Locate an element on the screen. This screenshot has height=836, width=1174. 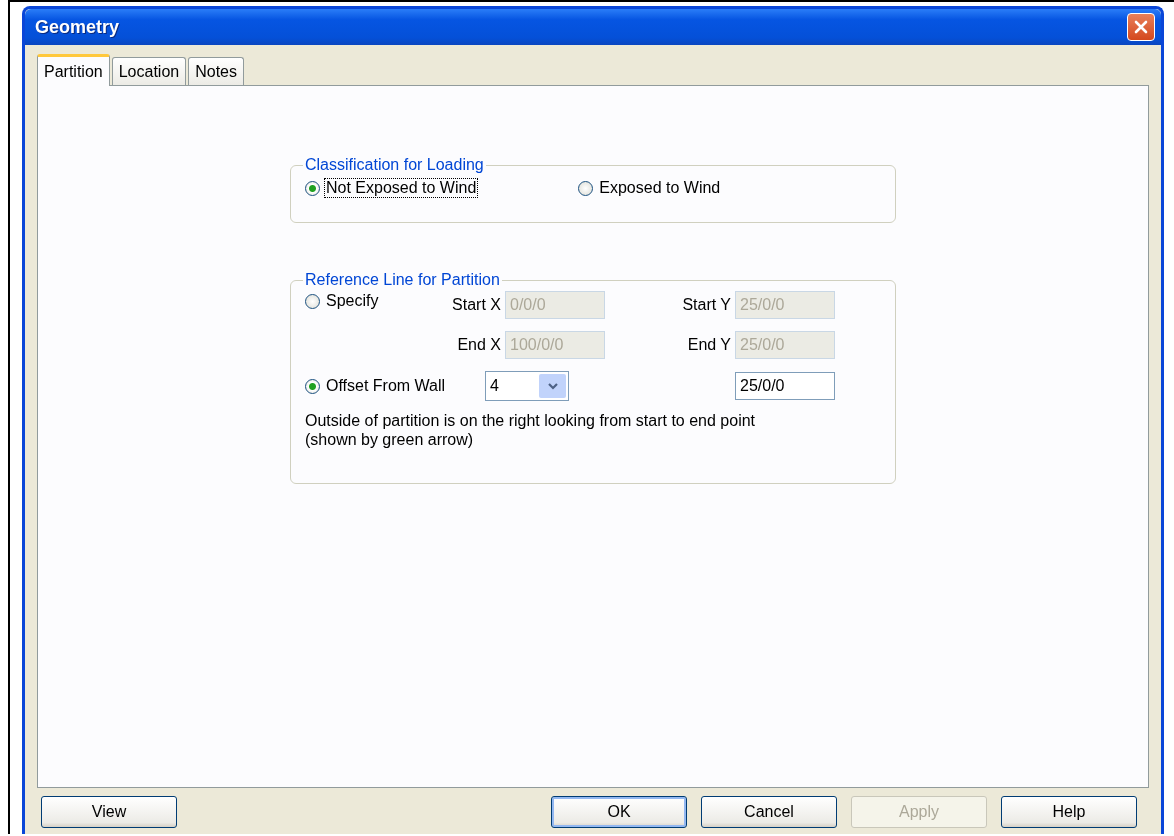
radio-label: Offset From Wall is located at coordinates (386, 386).